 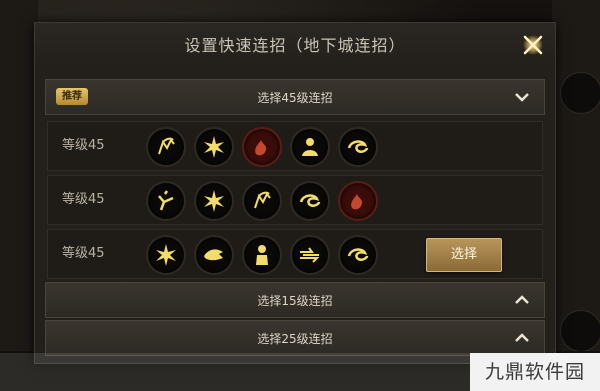 What do you see at coordinates (310, 147) in the screenshot?
I see `summon-skill-icon` at bounding box center [310, 147].